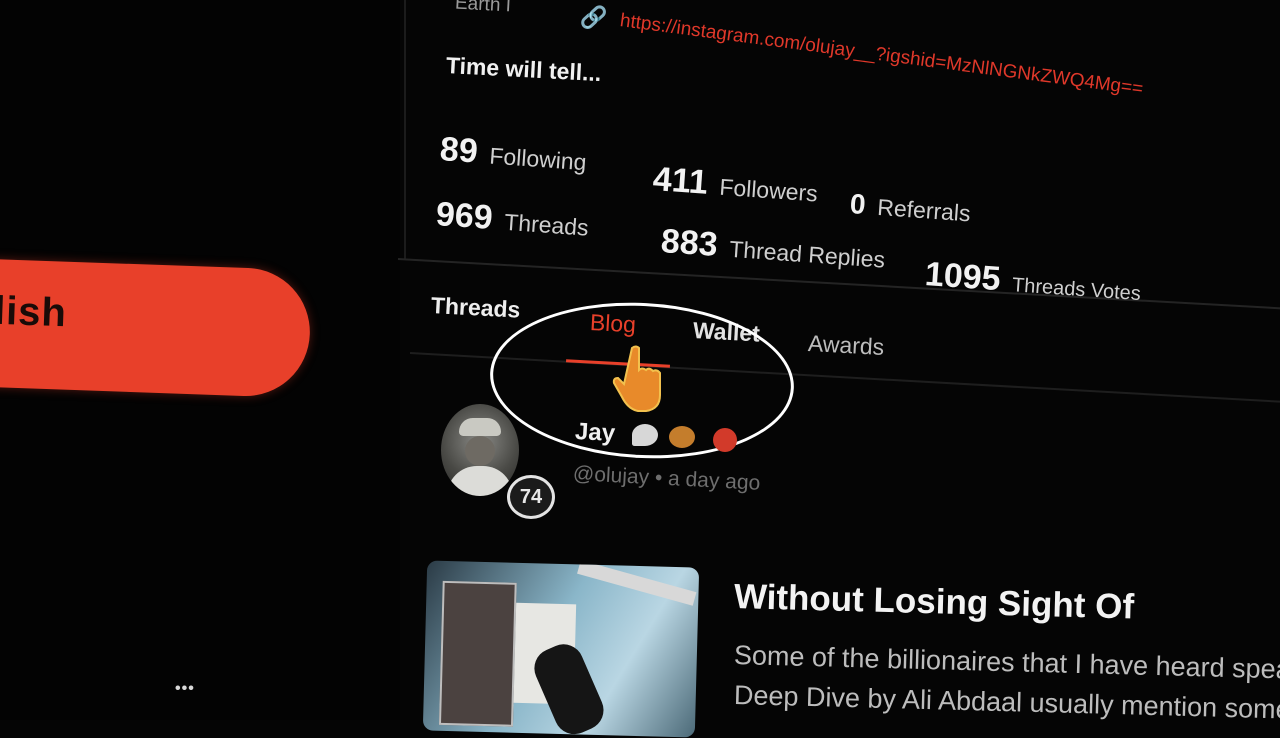  Describe the element at coordinates (637, 583) in the screenshot. I see `thumbnail-rail` at that location.